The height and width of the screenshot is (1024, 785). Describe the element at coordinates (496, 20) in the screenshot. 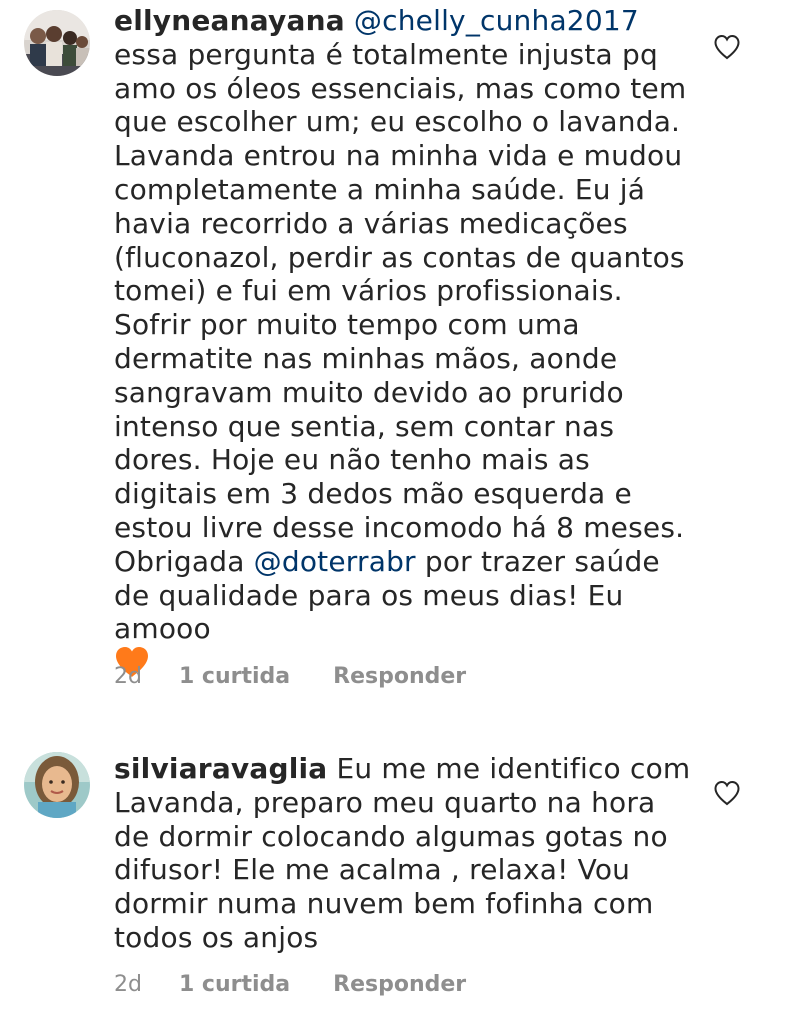

I see `mention-link: @chelly_cunha2017` at that location.